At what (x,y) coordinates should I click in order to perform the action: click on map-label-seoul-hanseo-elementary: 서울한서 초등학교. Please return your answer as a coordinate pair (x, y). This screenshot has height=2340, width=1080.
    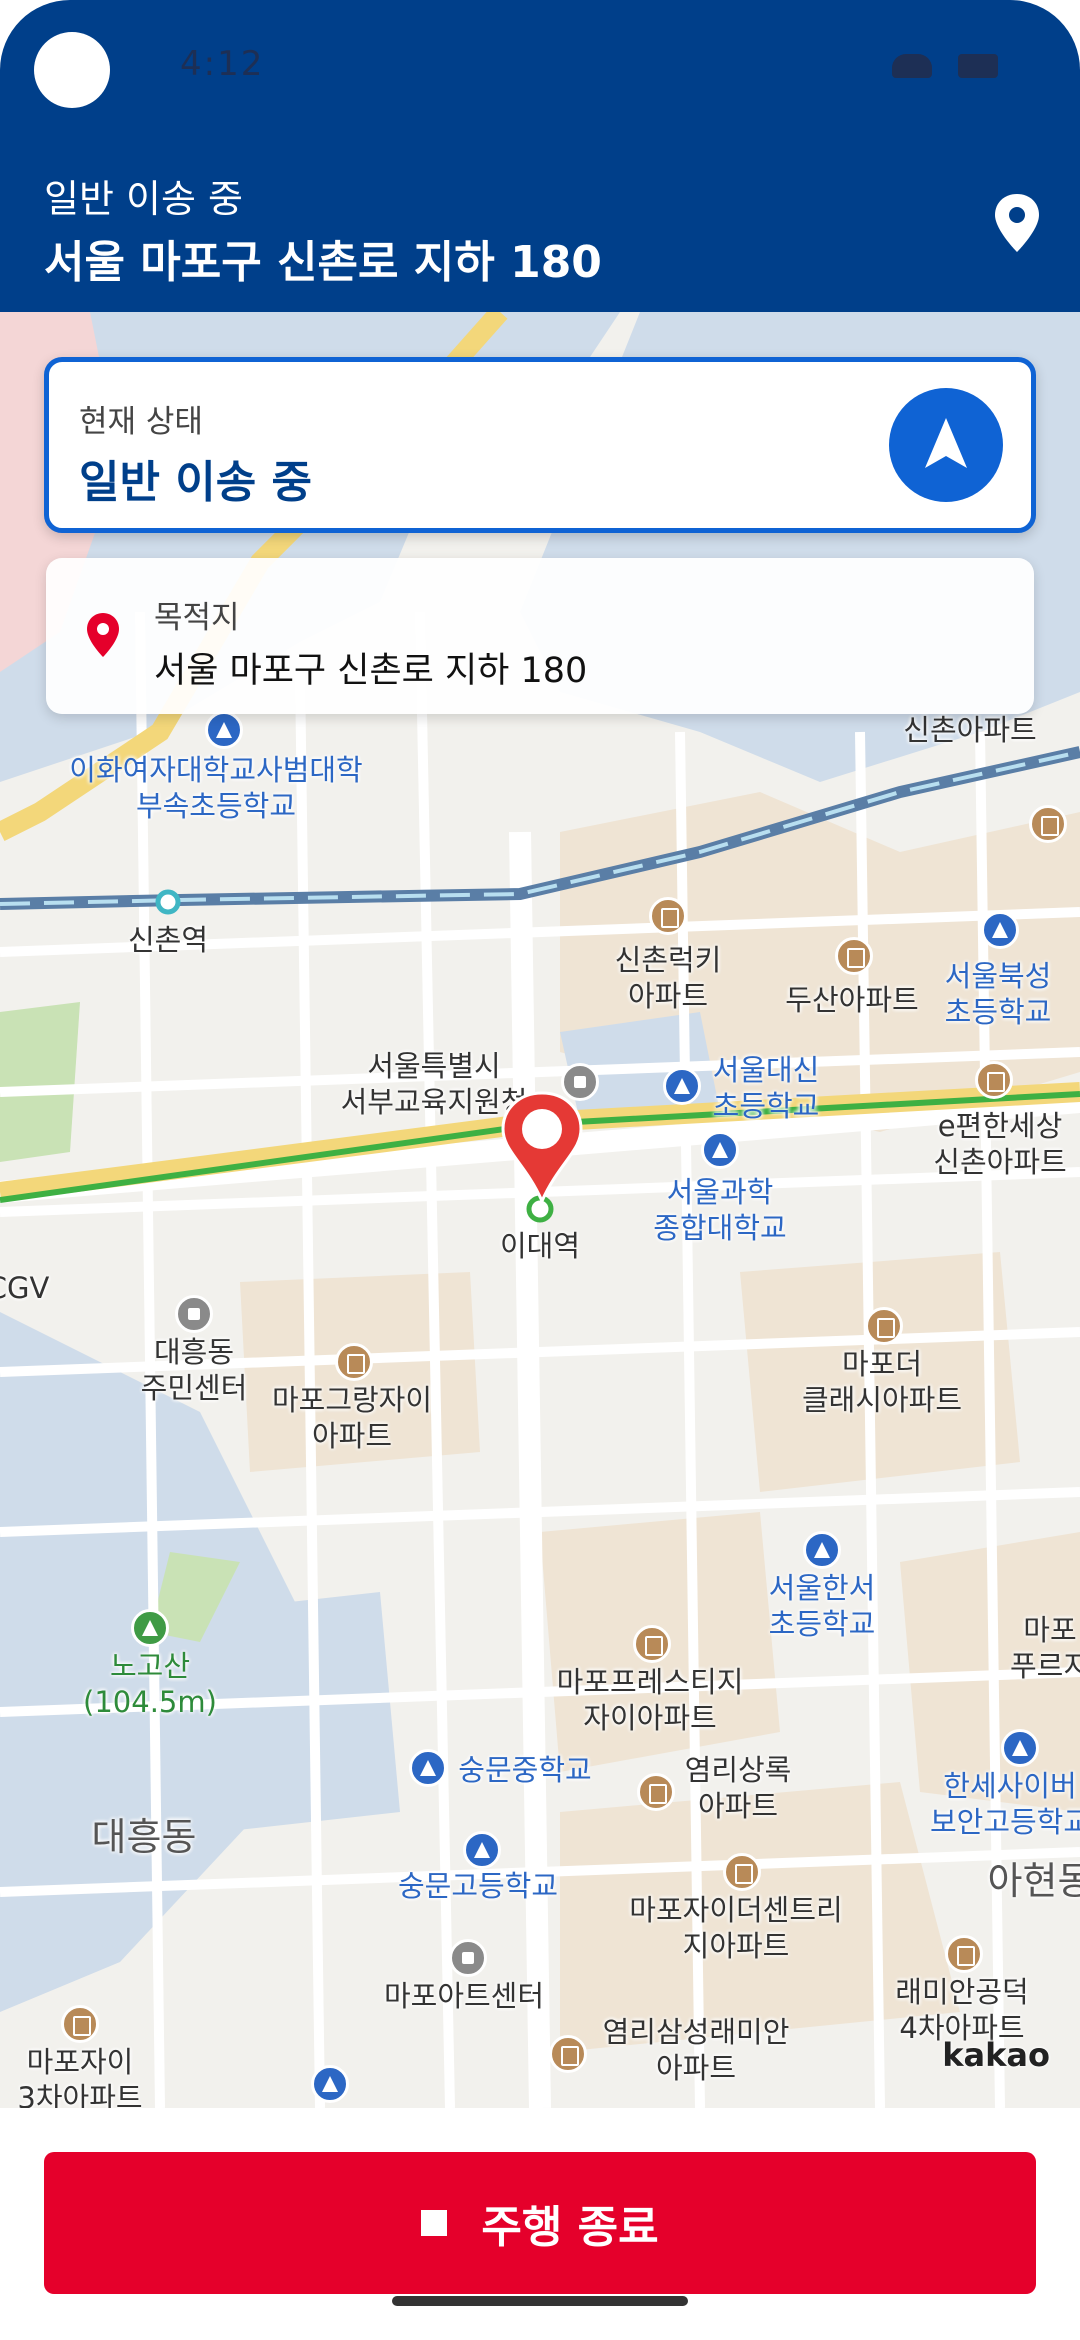
    Looking at the image, I should click on (822, 1606).